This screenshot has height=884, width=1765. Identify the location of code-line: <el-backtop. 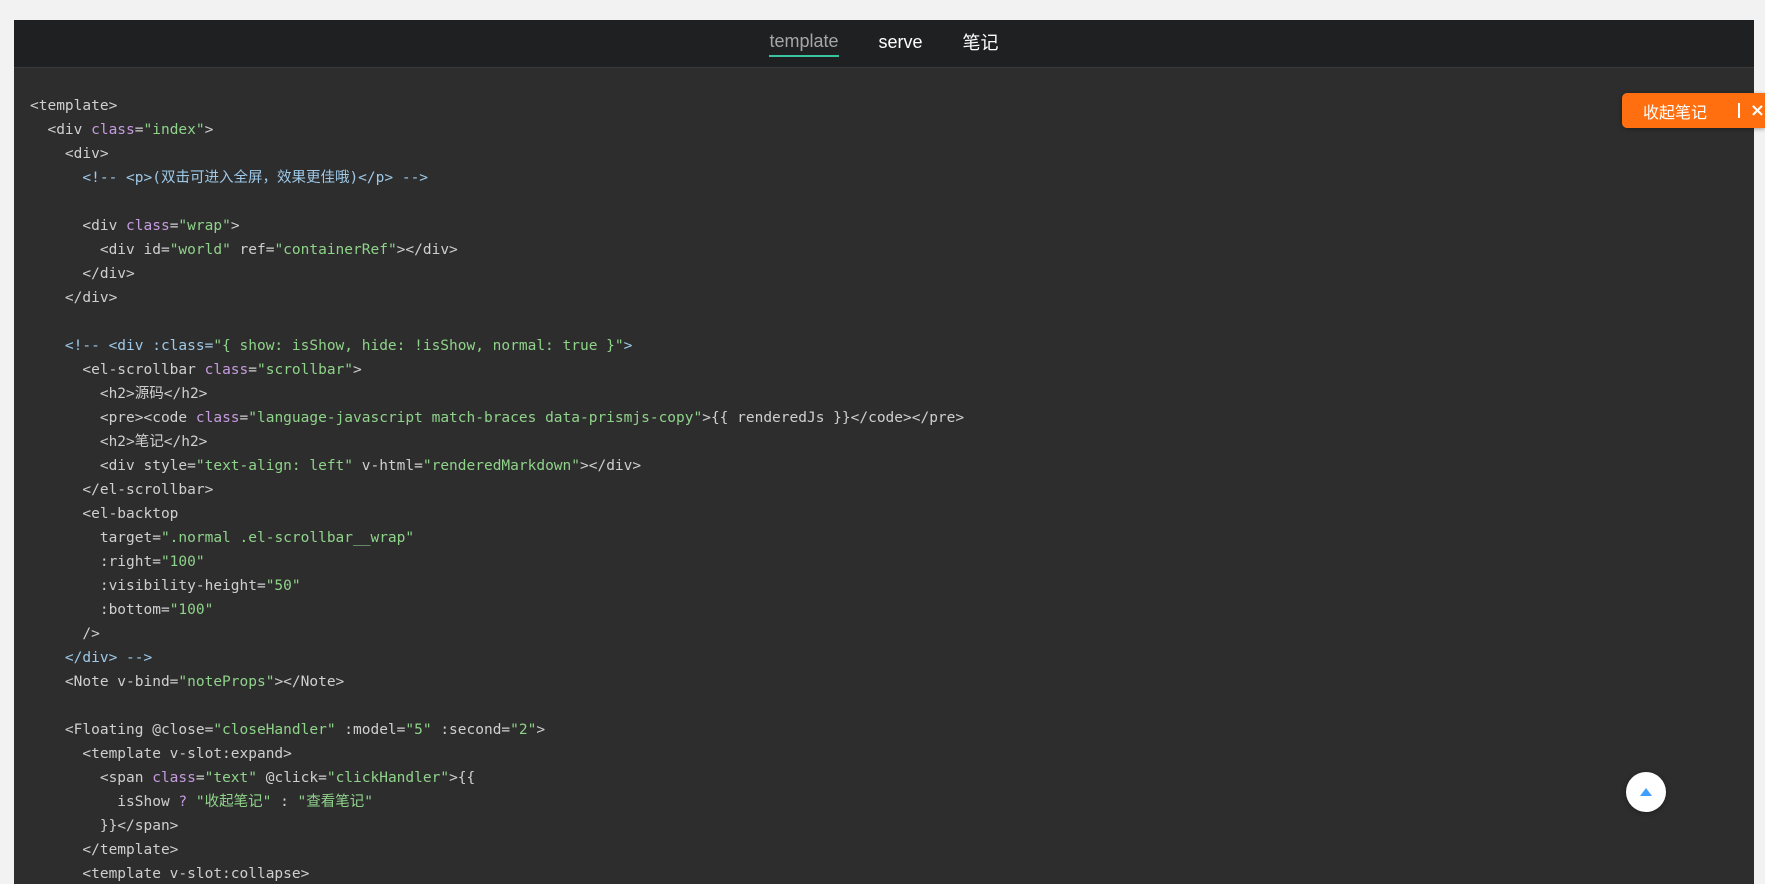
(104, 514).